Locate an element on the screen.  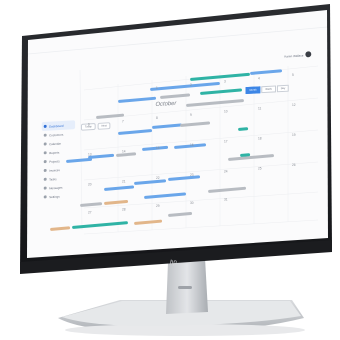
day-number: 8 is located at coordinates (157, 118).